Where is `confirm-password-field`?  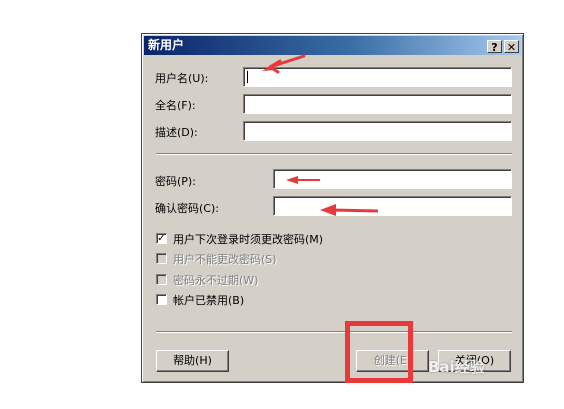
confirm-password-field is located at coordinates (392, 206).